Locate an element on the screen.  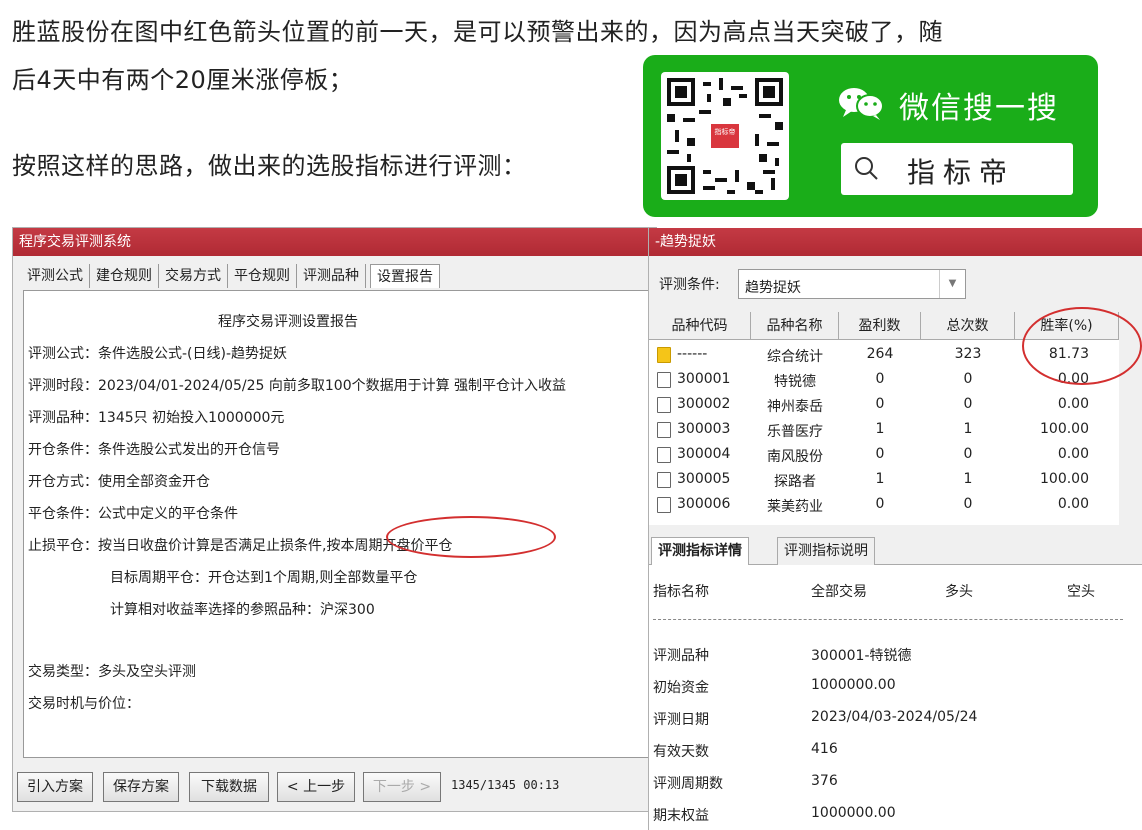
report-line: 评测品种：1345只 初始投入1000000元 is located at coordinates (156, 418).